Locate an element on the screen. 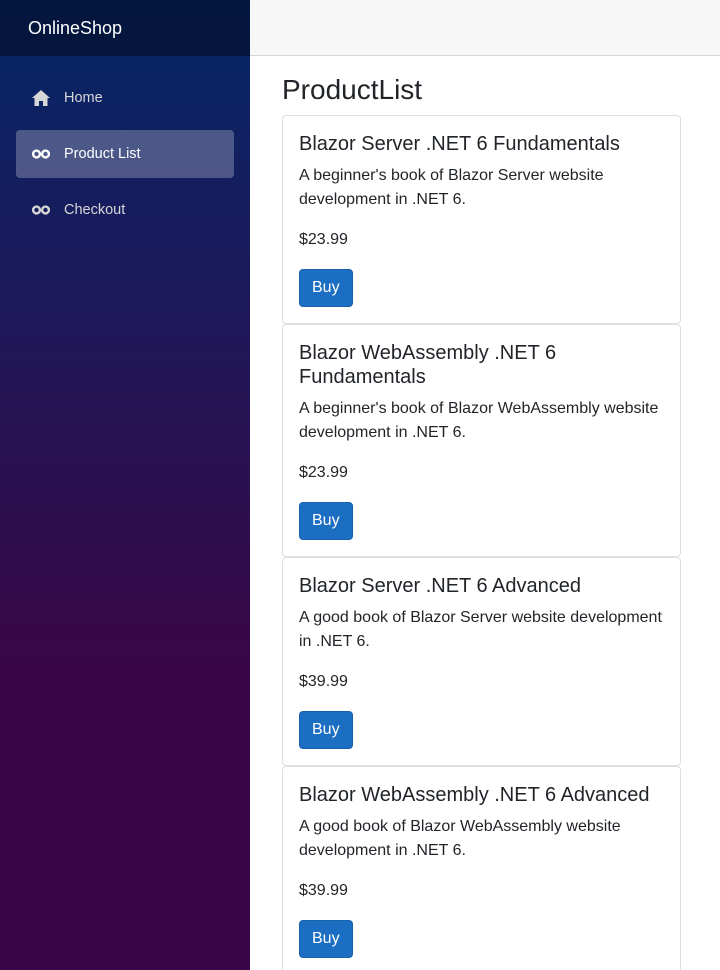 This screenshot has width=720, height=970. sidebar-item-label: Product List is located at coordinates (102, 154).